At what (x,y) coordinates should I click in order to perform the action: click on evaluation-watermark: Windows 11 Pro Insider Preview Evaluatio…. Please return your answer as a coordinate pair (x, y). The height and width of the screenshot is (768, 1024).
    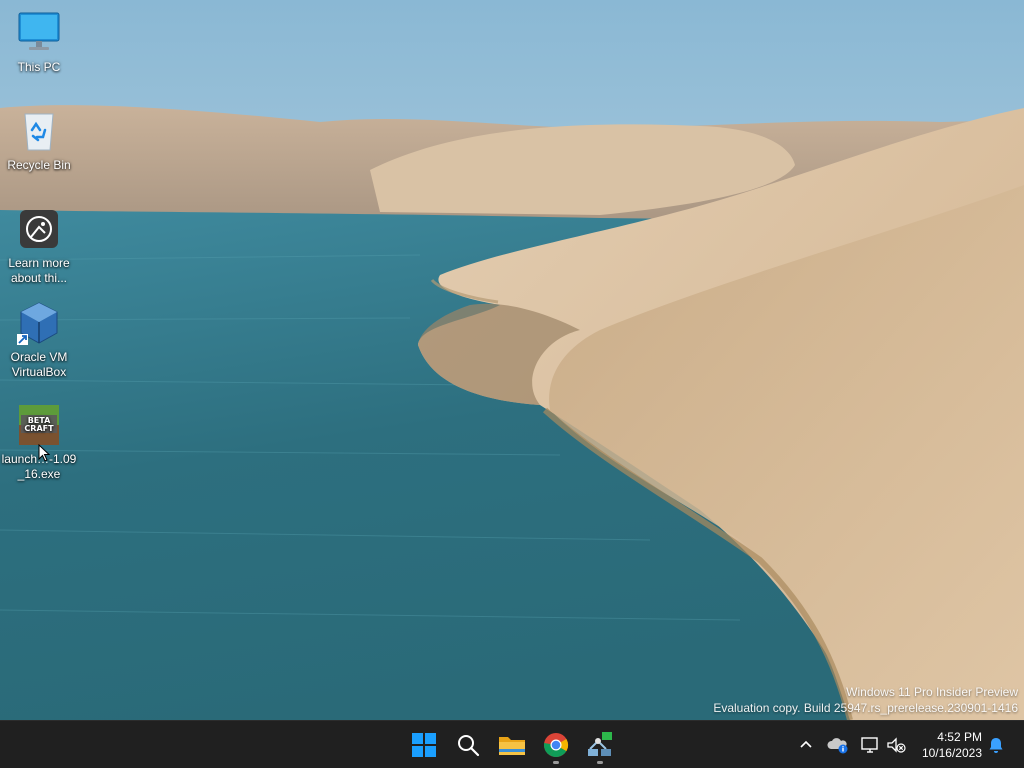
    Looking at the image, I should click on (865, 700).